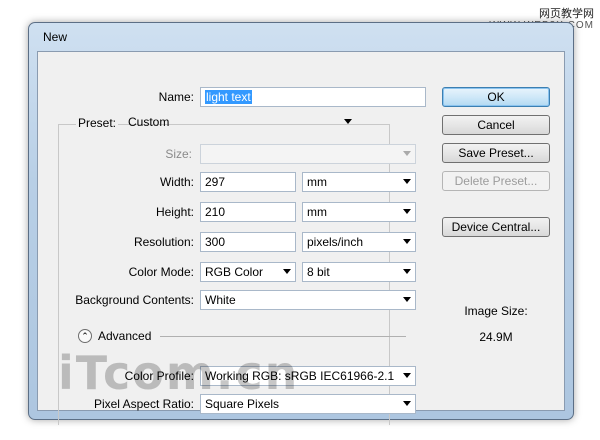  Describe the element at coordinates (178, 154) in the screenshot. I see `size-label: Size:` at that location.